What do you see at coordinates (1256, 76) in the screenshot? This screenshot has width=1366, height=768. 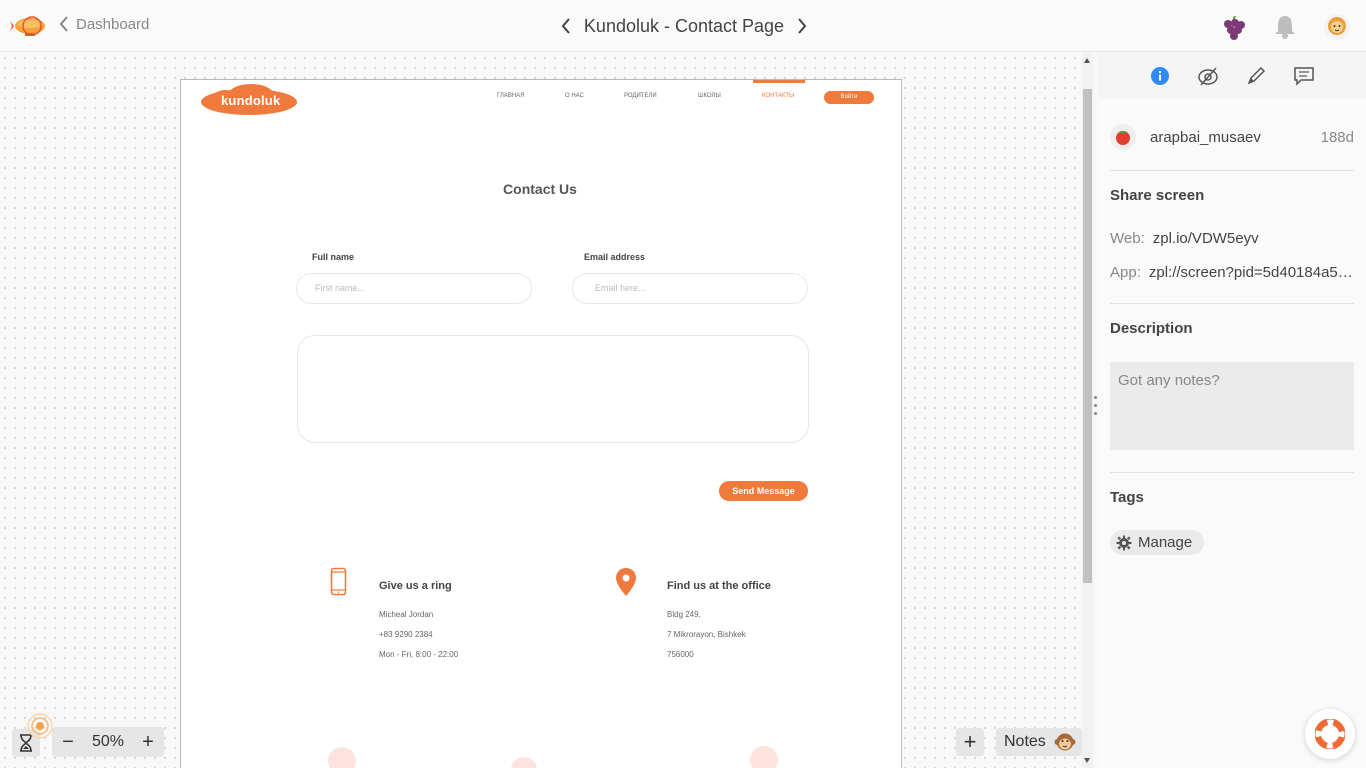 I see `pen-icon` at bounding box center [1256, 76].